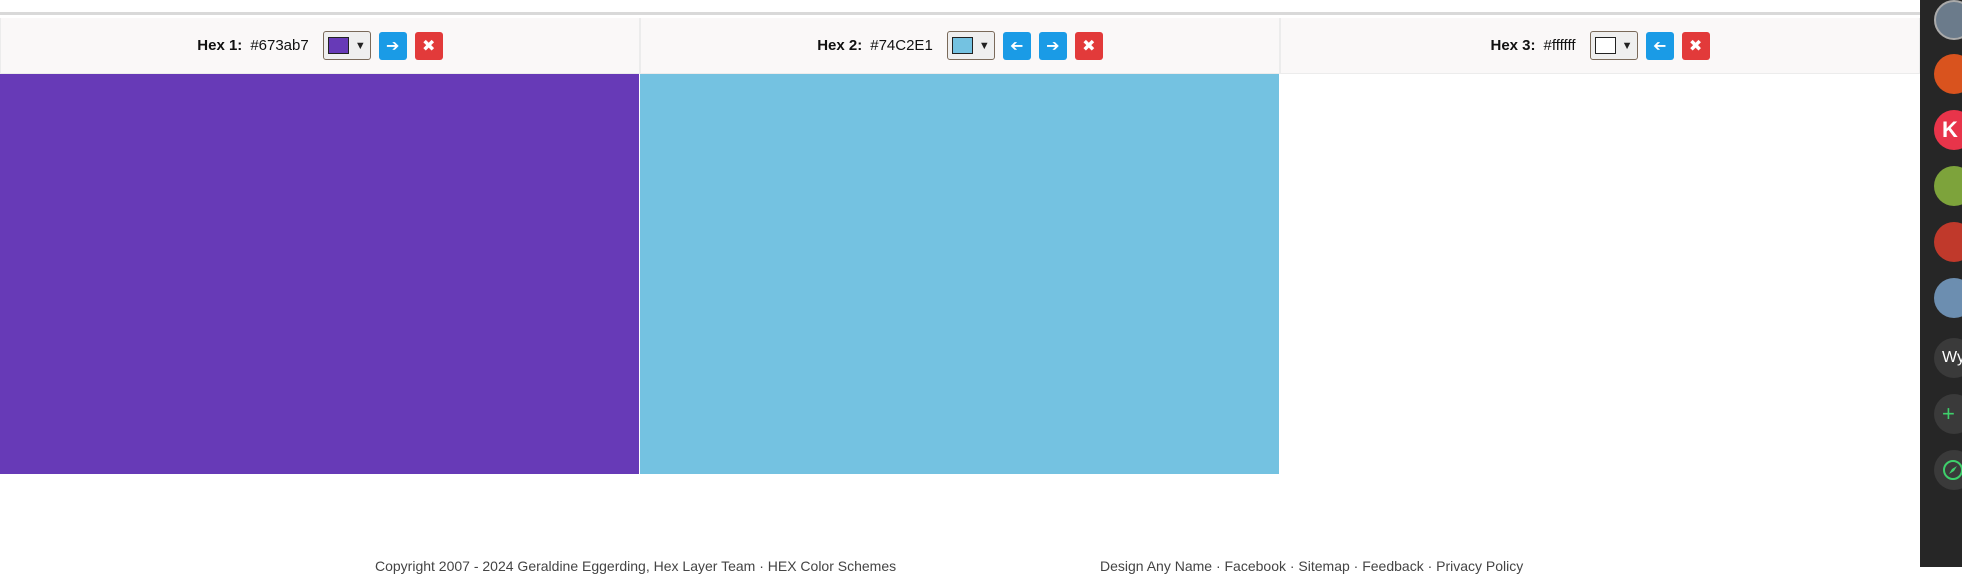 This screenshot has height=574, width=1962. I want to click on panel-1-header: Hex 1: #673ab7 ▼ ➔ ✖, so click(320, 46).